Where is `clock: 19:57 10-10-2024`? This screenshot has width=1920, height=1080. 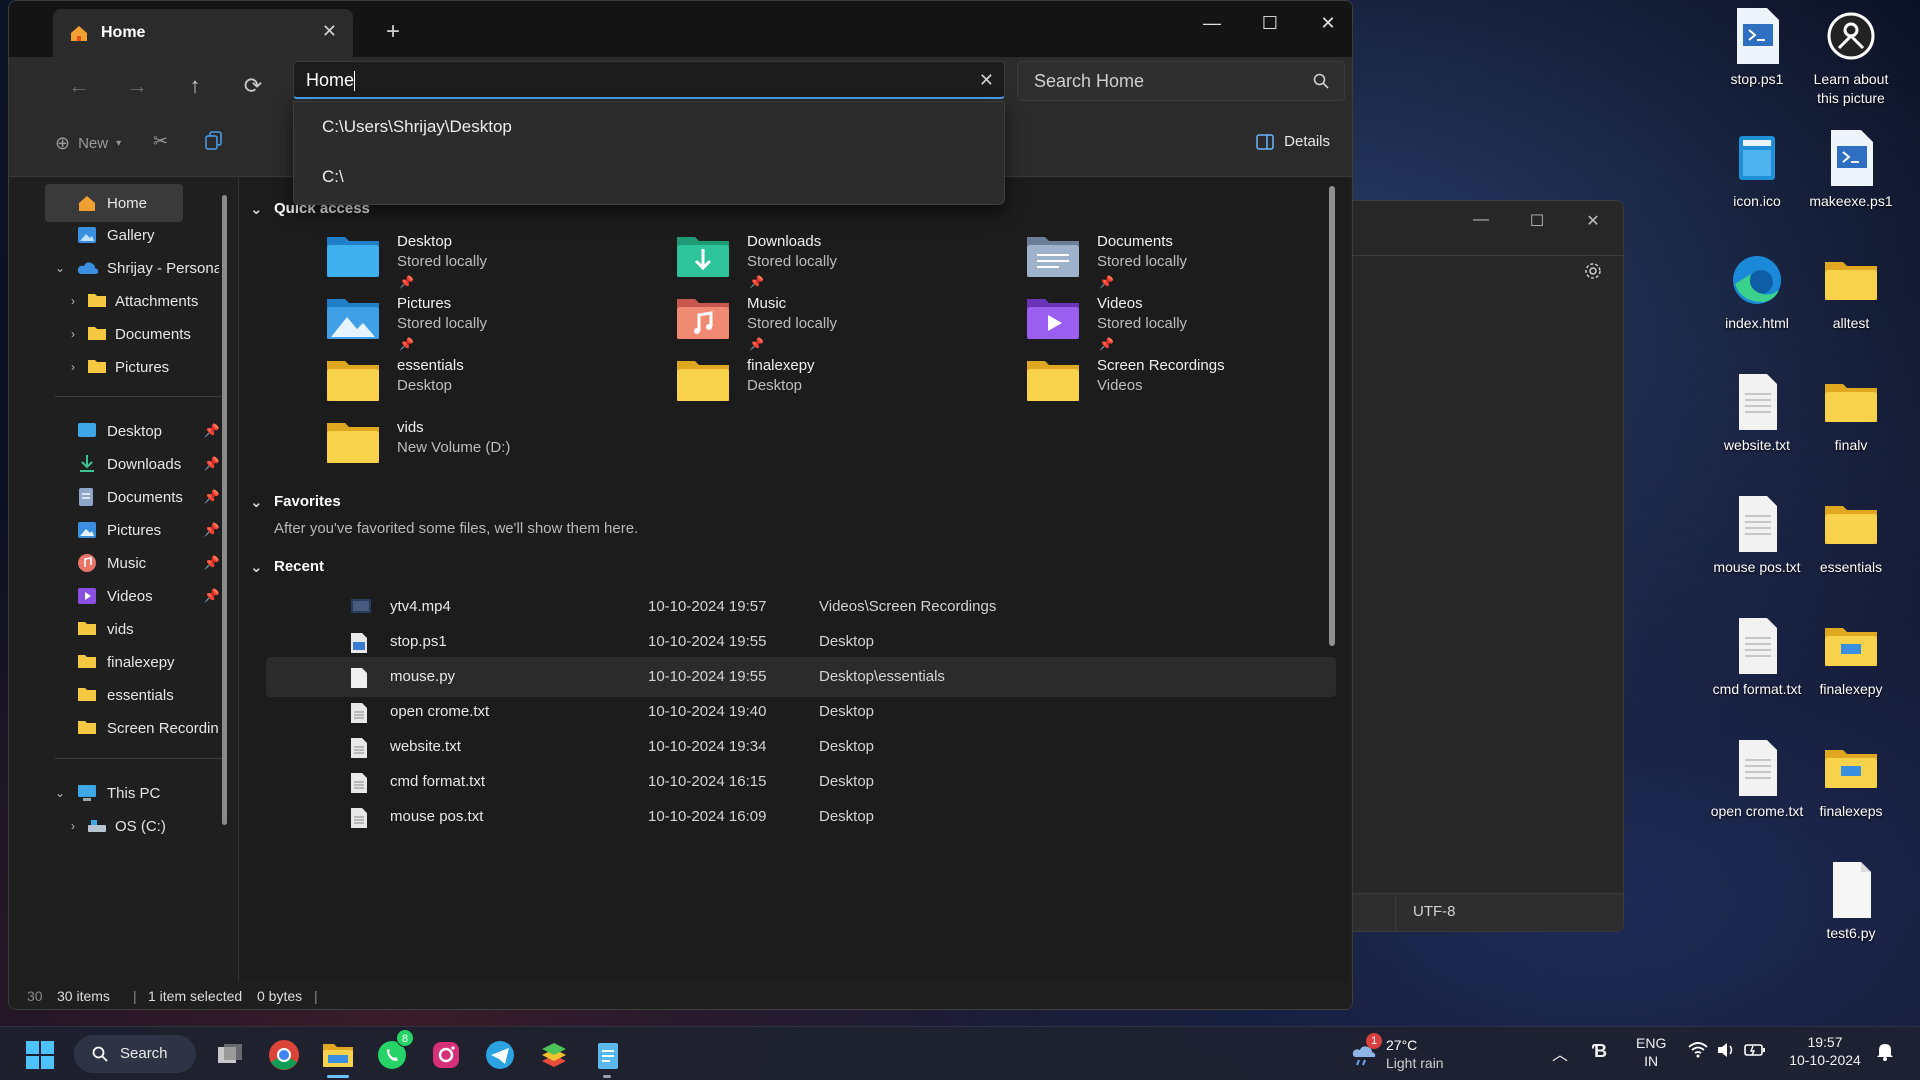
clock: 19:57 10-10-2024 is located at coordinates (1825, 1051).